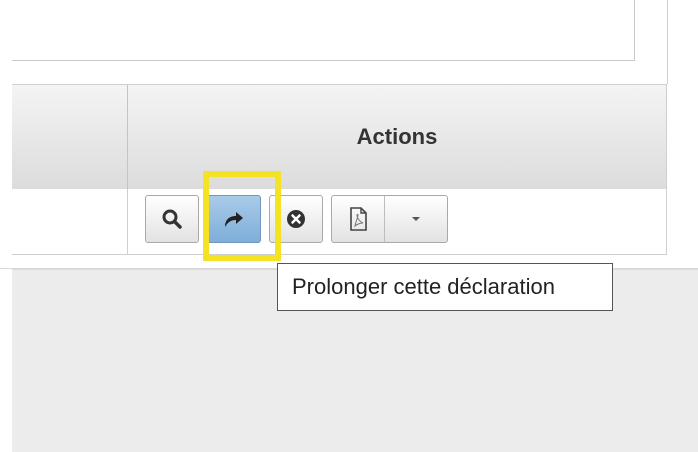 The width and height of the screenshot is (698, 452). I want to click on cancel-button, so click(296, 219).